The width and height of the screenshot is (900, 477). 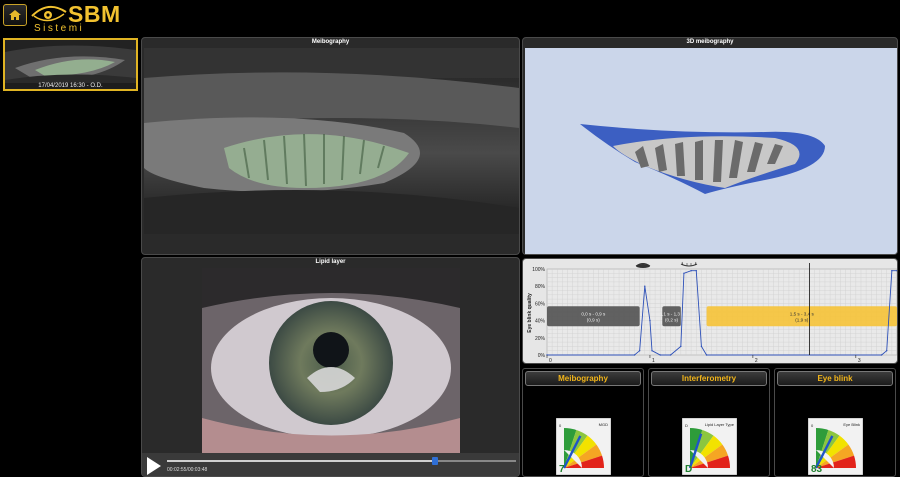 What do you see at coordinates (851, 424) in the screenshot?
I see `gauge-label: Eye Blink` at bounding box center [851, 424].